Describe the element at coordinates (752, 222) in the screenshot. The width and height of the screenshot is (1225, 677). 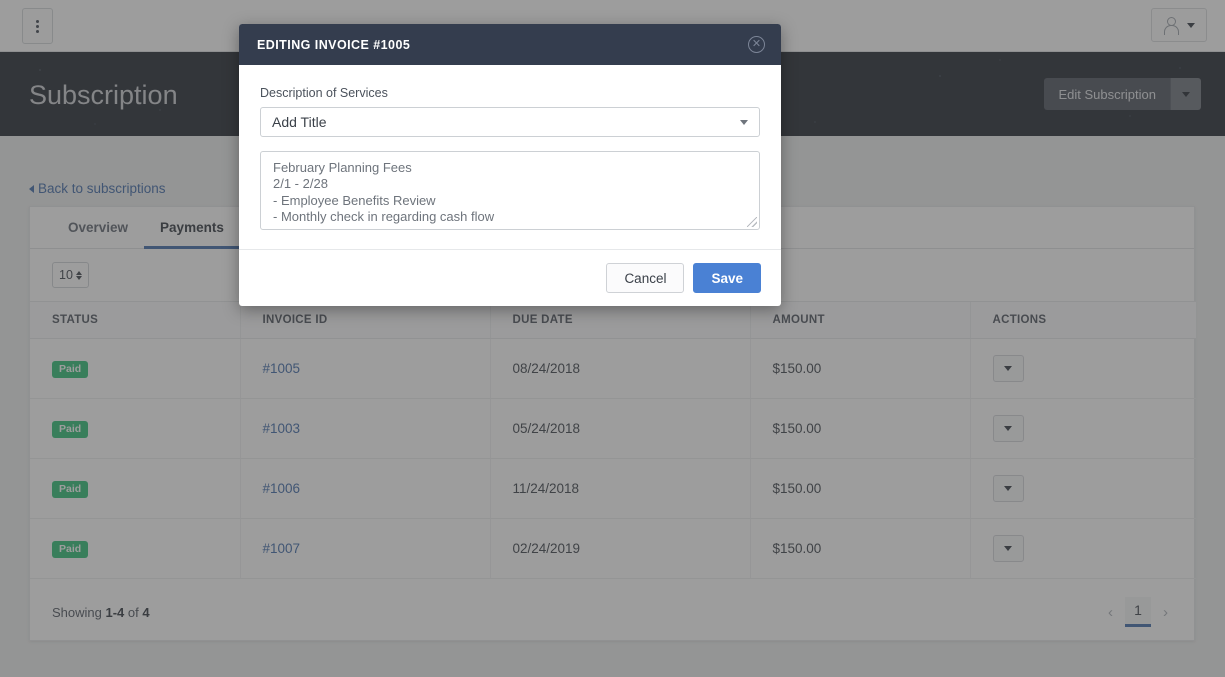
I see `resize-handle-icon` at that location.